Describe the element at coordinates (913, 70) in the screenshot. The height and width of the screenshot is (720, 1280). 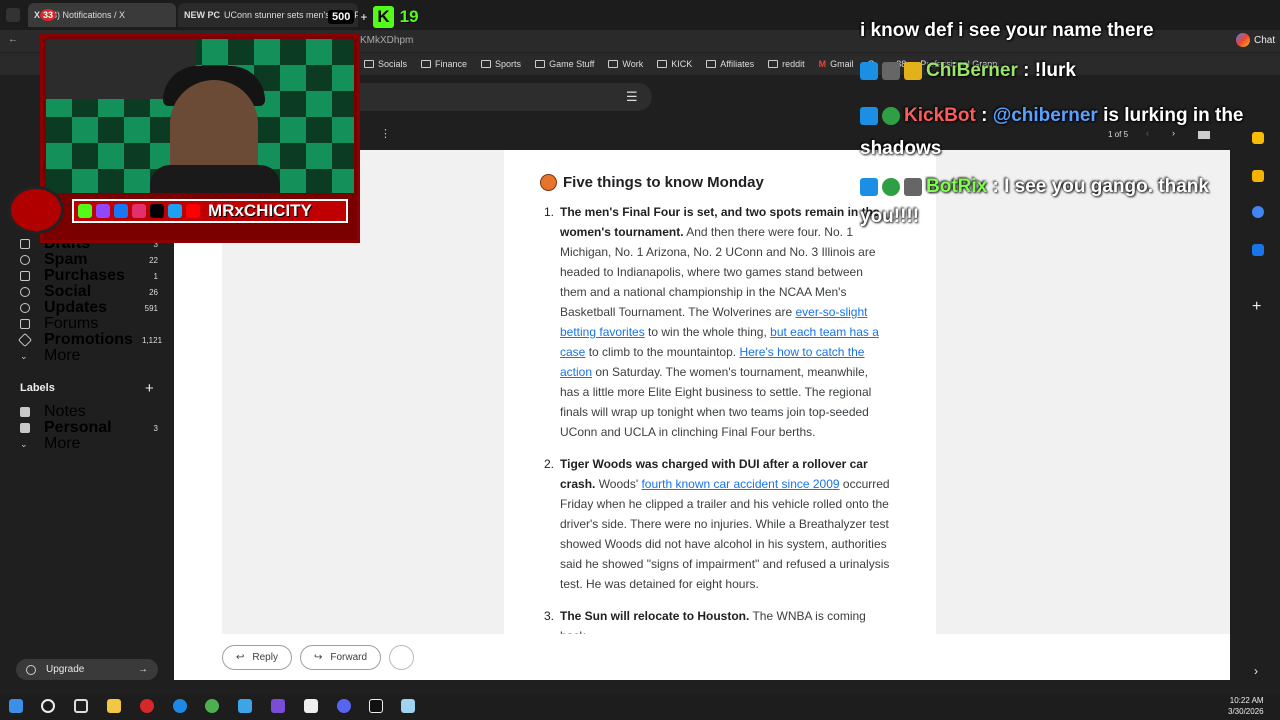
I see `crown-icon` at that location.